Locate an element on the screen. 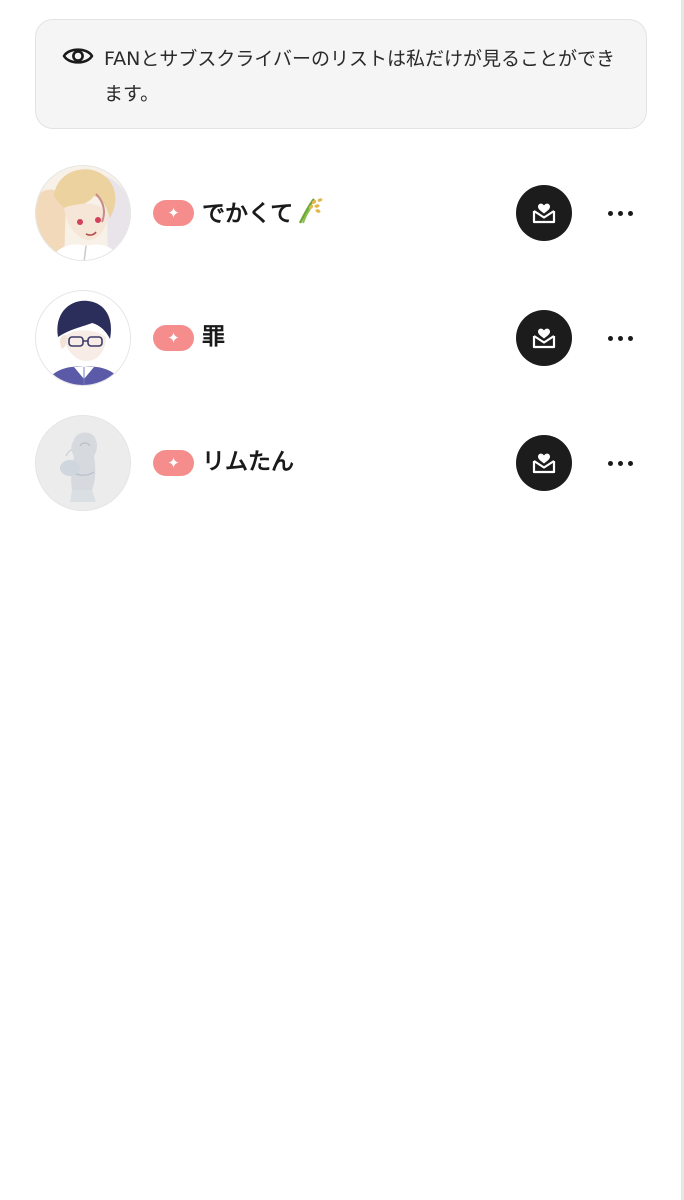 This screenshot has width=684, height=1200. member-name: 罪 is located at coordinates (213, 337).